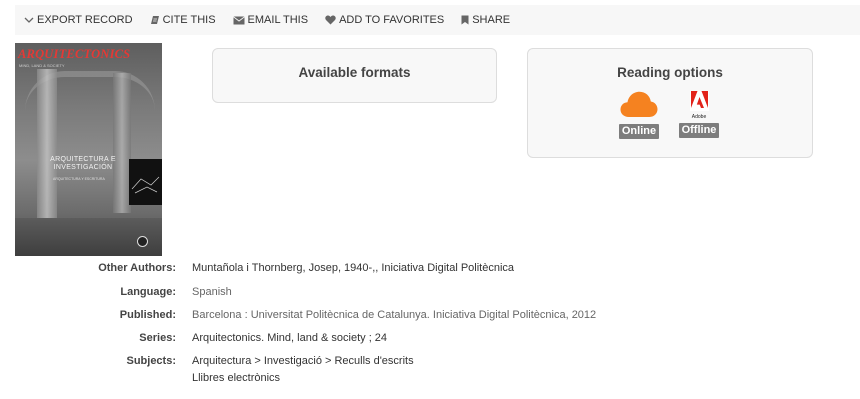 The image size is (860, 399). I want to click on adobe-icon, so click(699, 102).